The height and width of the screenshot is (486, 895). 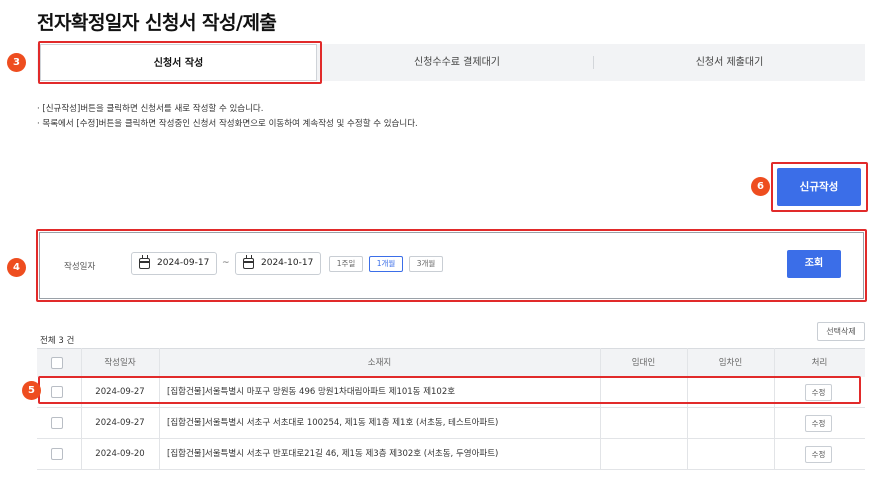 I want to click on date-to-input: 2024-10-17, so click(x=278, y=263).